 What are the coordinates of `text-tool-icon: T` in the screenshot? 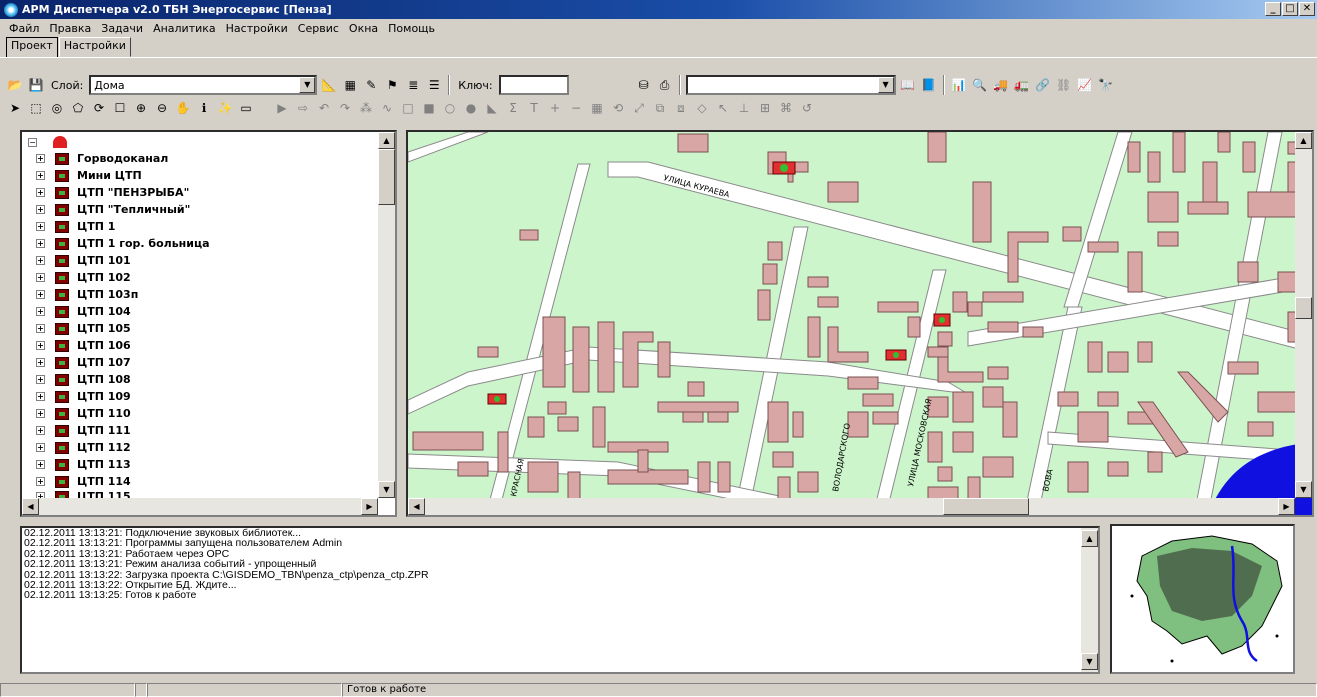 It's located at (534, 108).